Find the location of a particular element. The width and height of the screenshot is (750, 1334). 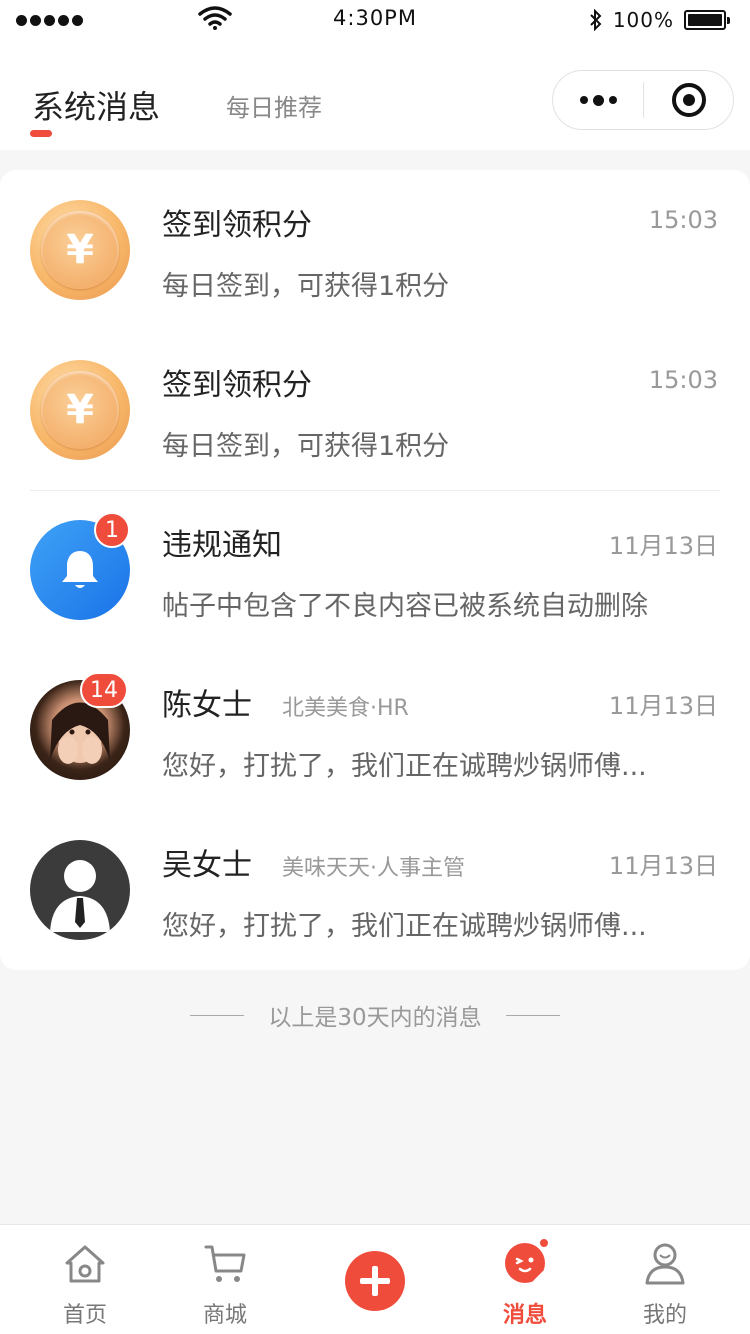

plus-icon is located at coordinates (375, 1281).